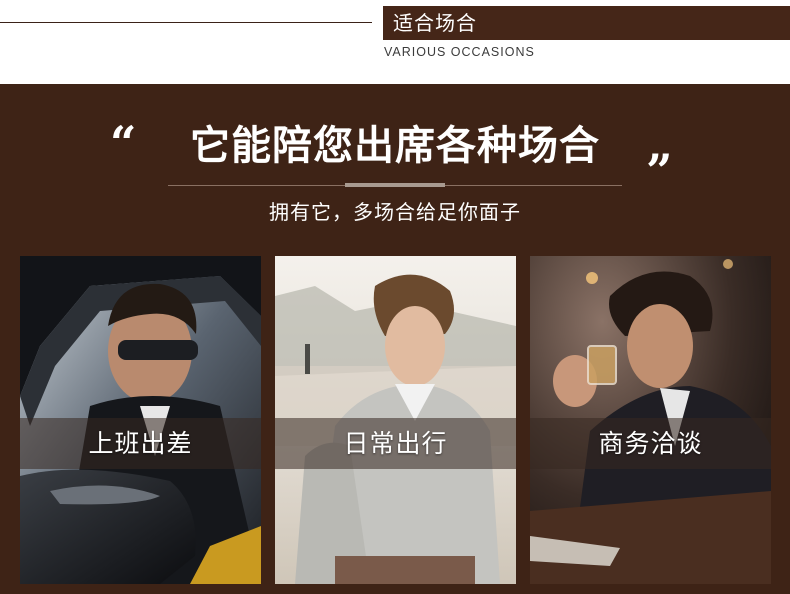 The width and height of the screenshot is (790, 594). Describe the element at coordinates (140, 443) in the screenshot. I see `occasion-label-business-trip: 上班出差` at that location.